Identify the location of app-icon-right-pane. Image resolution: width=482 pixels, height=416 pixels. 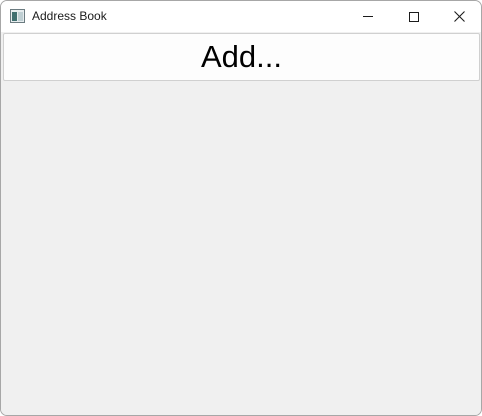
(20, 16).